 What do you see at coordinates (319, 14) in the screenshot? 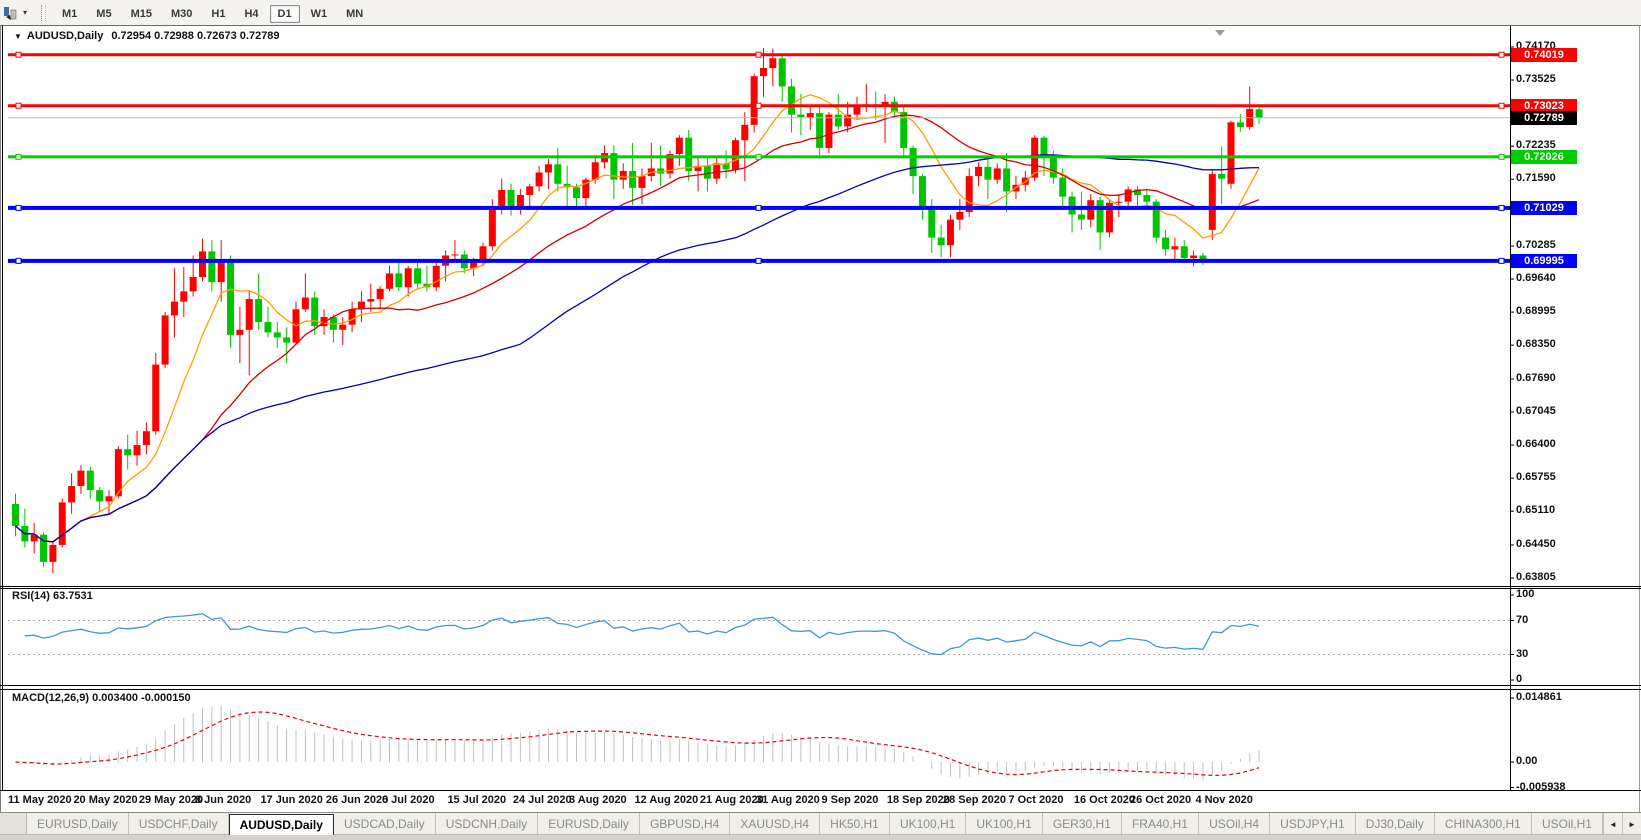
I see `timeframe-button-w1: W1` at bounding box center [319, 14].